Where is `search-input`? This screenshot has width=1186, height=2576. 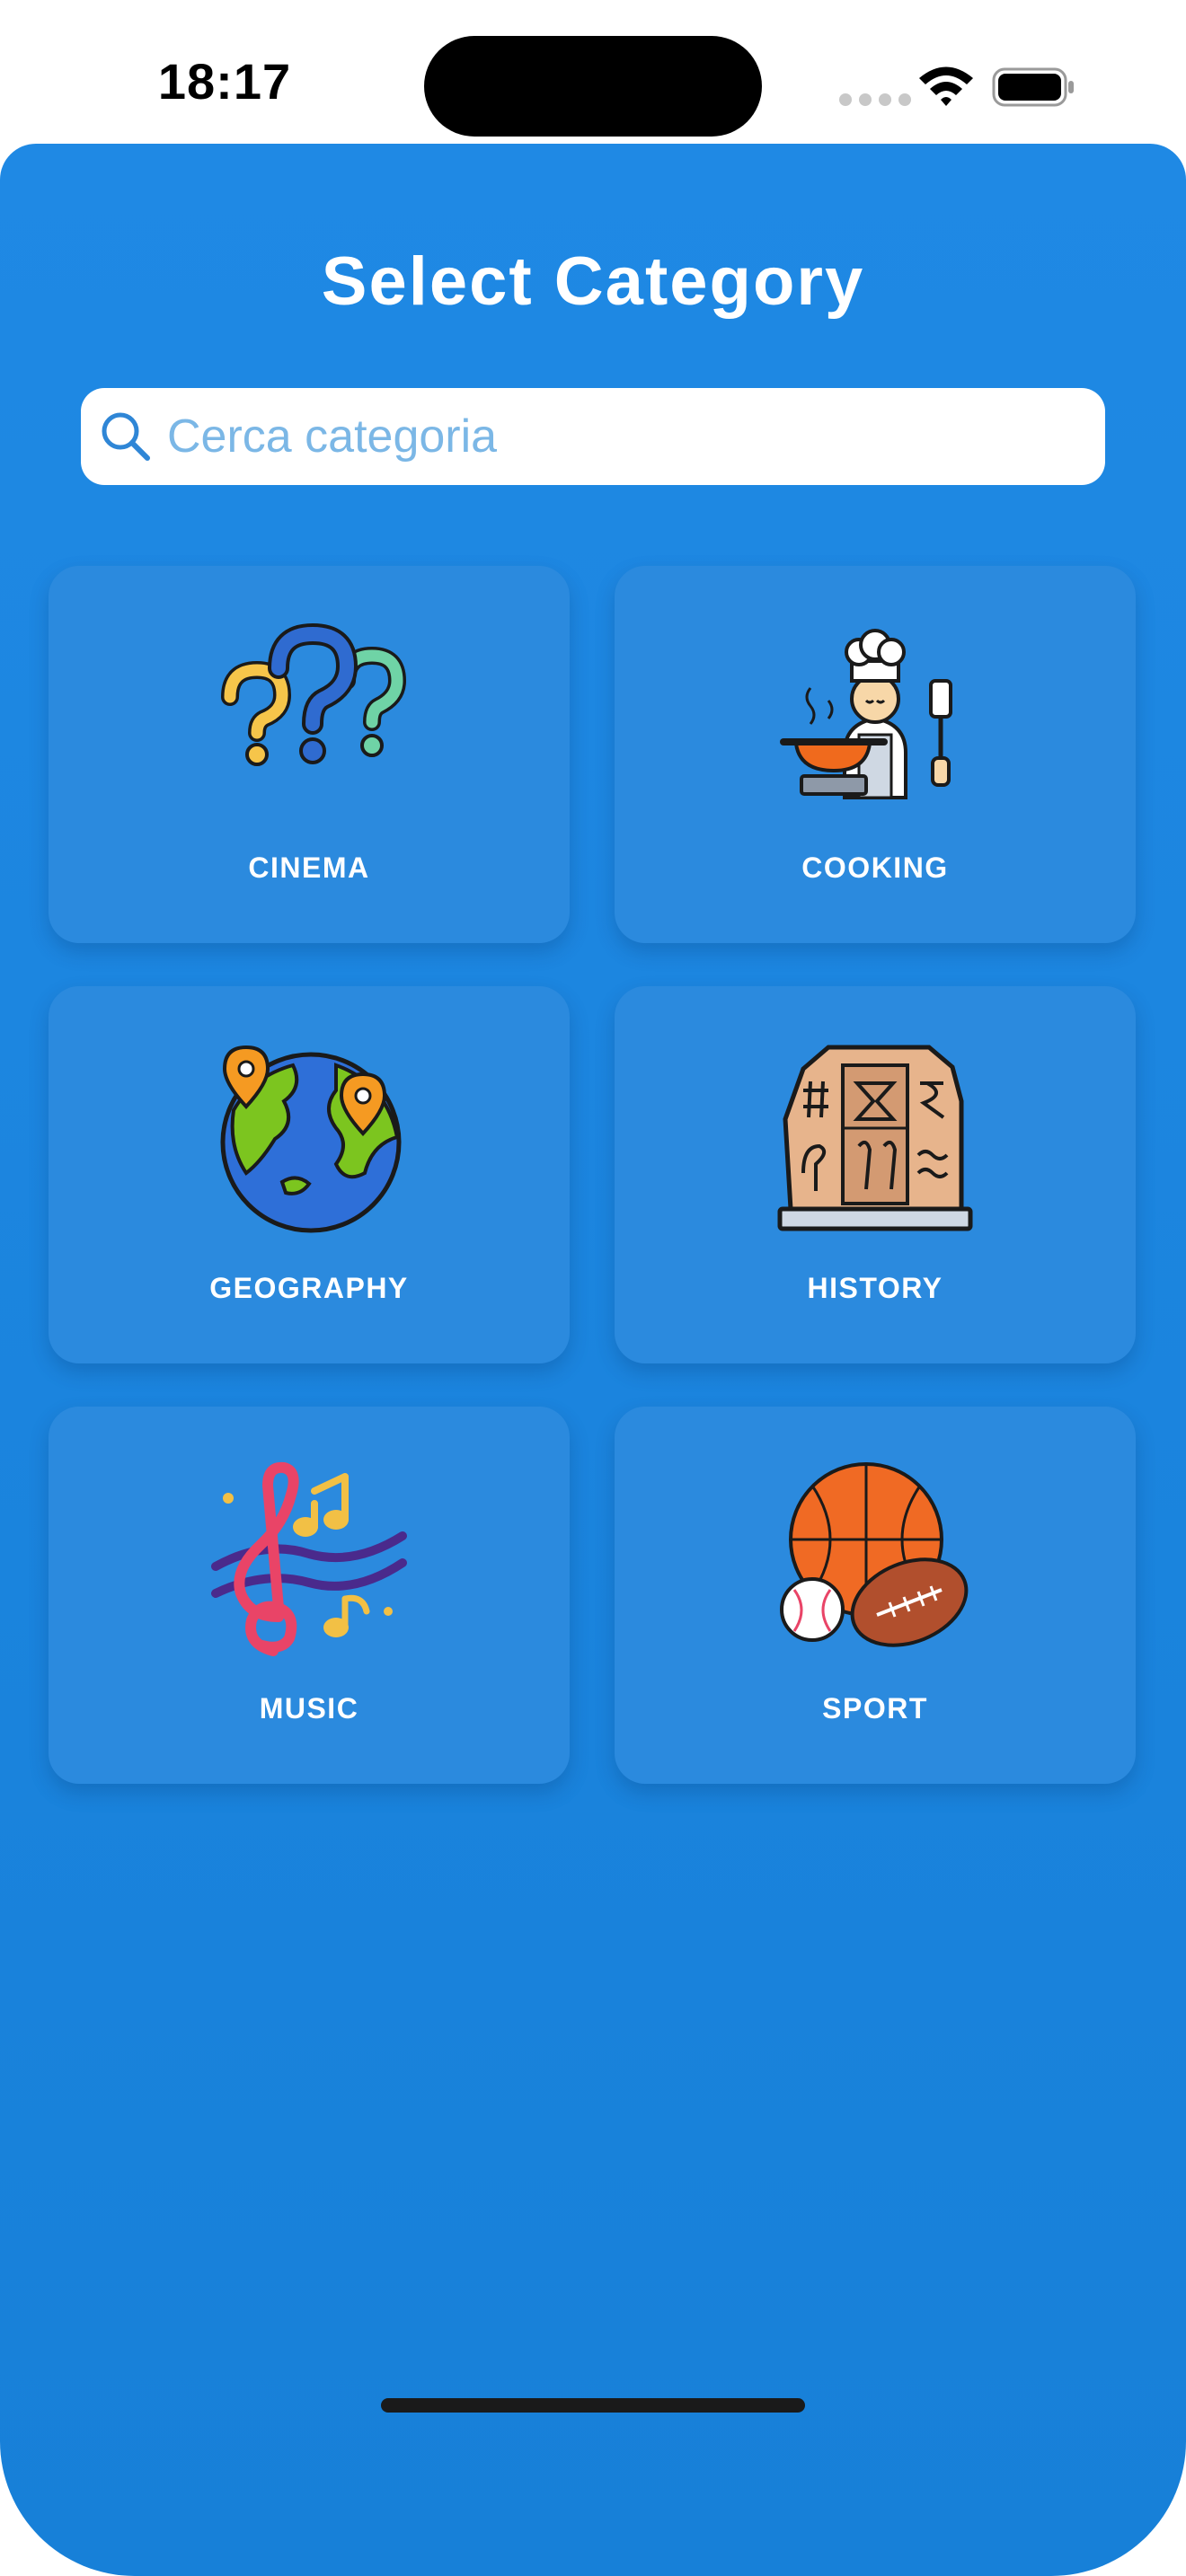 search-input is located at coordinates (625, 436).